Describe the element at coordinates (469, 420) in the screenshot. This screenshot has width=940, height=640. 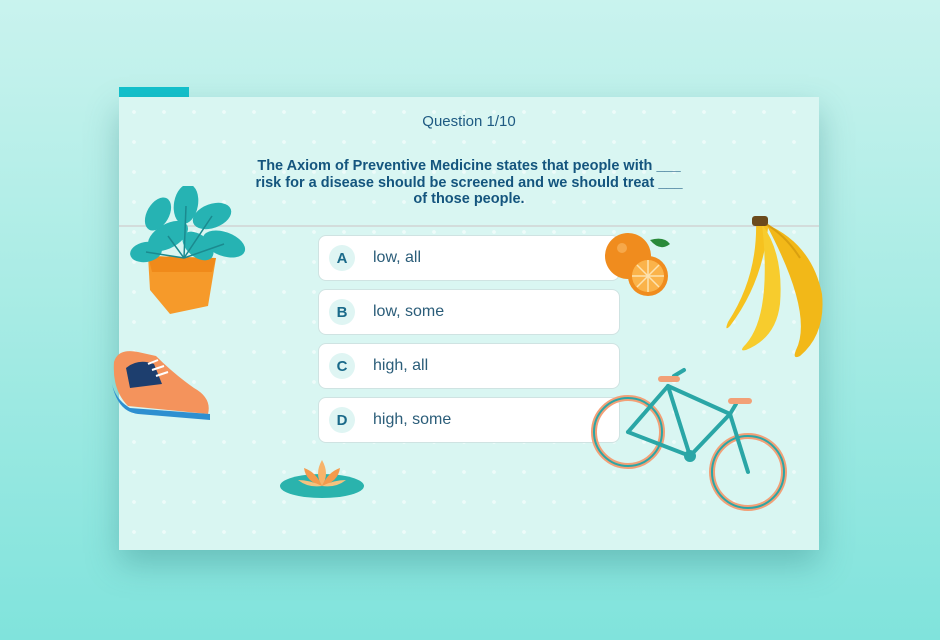
I see `answer-option-d: D high, some` at that location.